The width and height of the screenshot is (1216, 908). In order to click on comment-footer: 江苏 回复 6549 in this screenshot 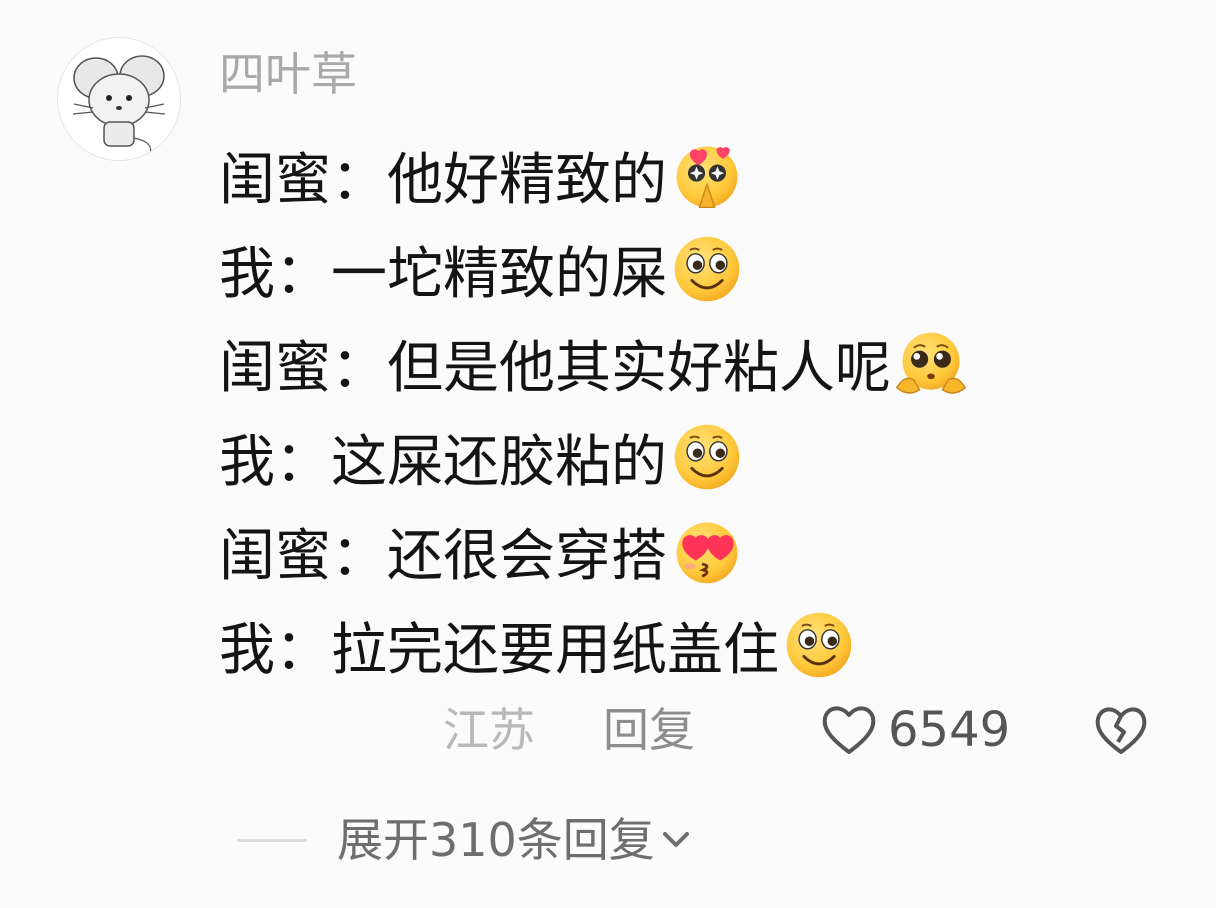, I will do `click(608, 730)`.